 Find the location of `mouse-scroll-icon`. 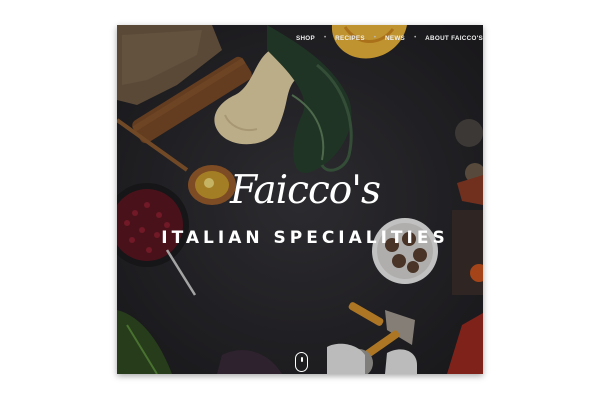

mouse-scroll-icon is located at coordinates (301, 362).